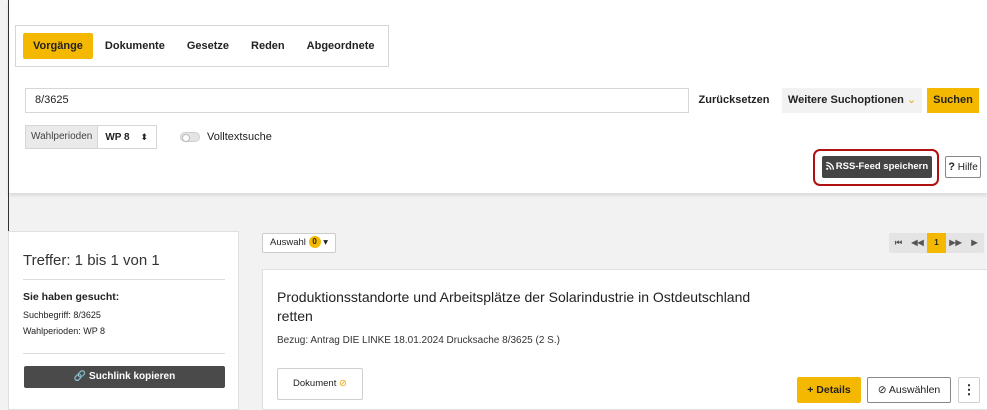  I want to click on searched-title: Sie haben gesucht:, so click(71, 297).